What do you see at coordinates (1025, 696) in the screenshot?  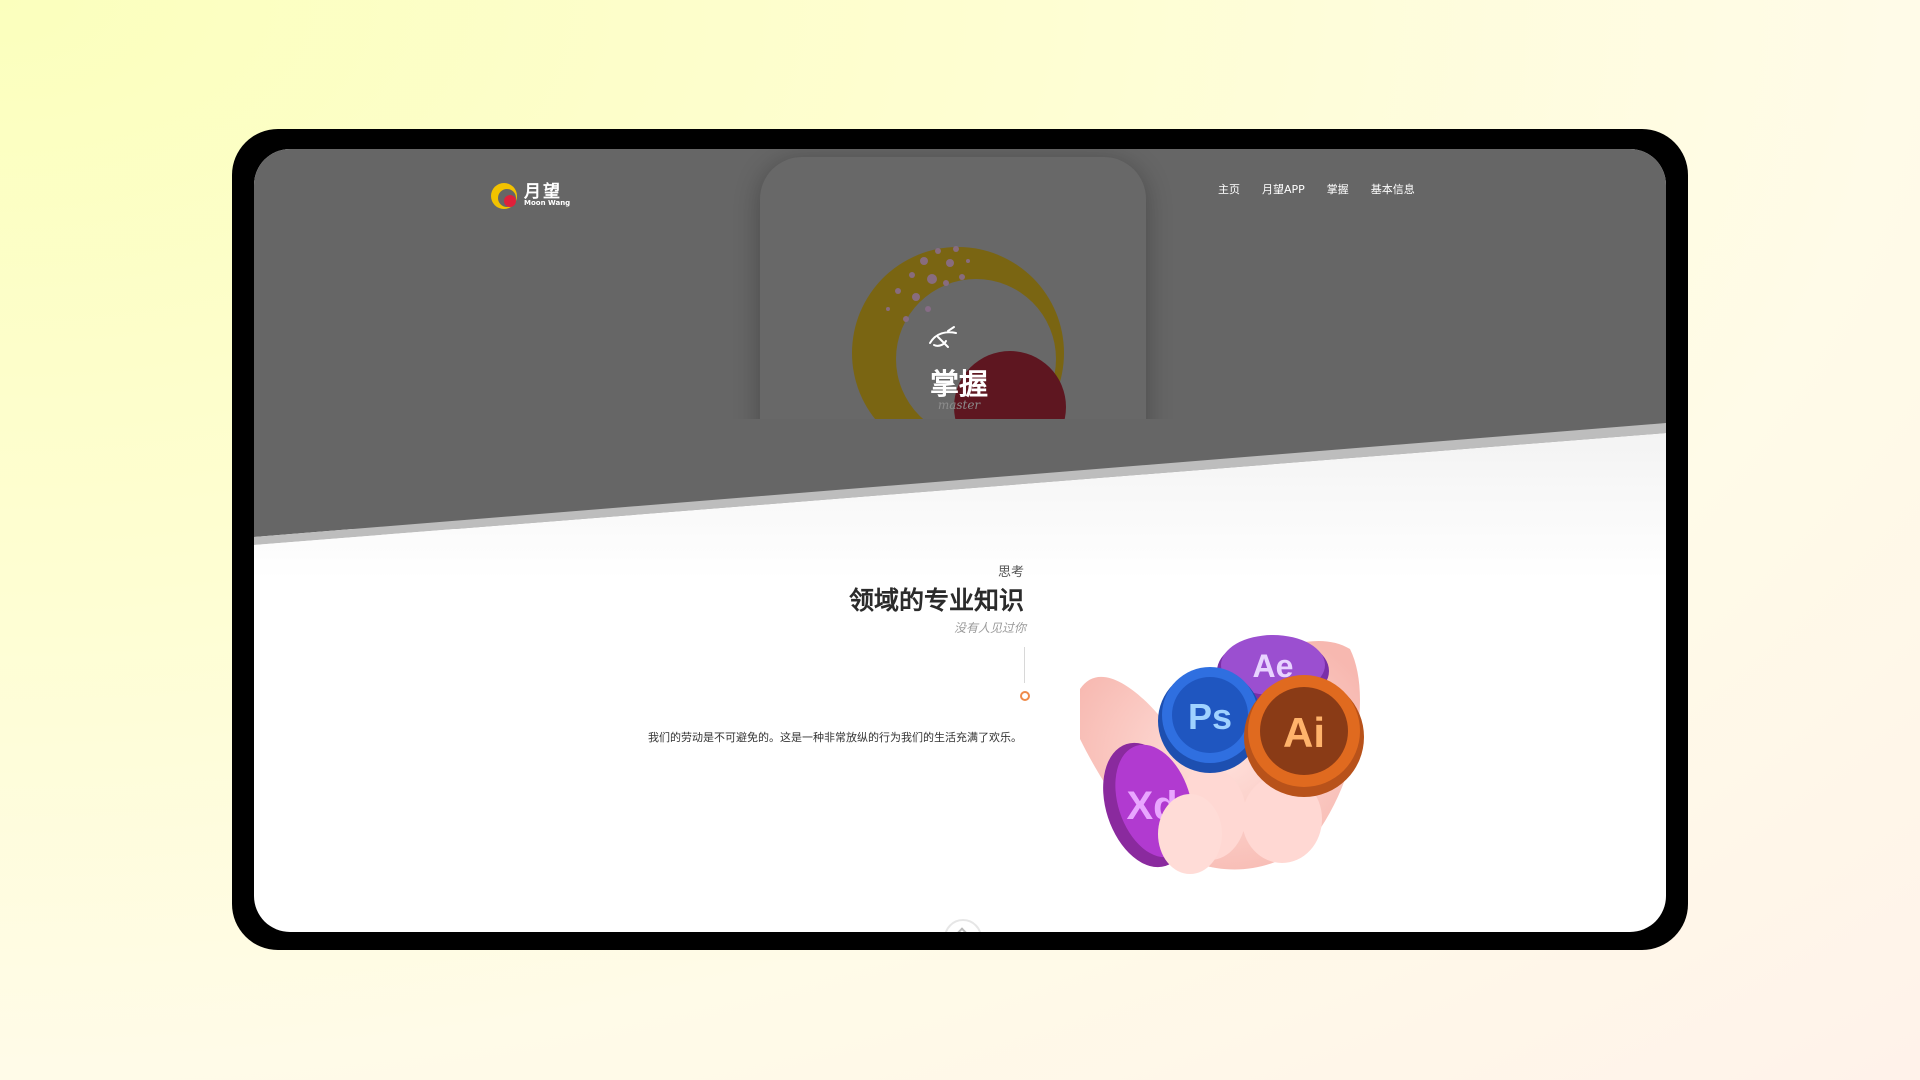 I see `timeline-dot` at bounding box center [1025, 696].